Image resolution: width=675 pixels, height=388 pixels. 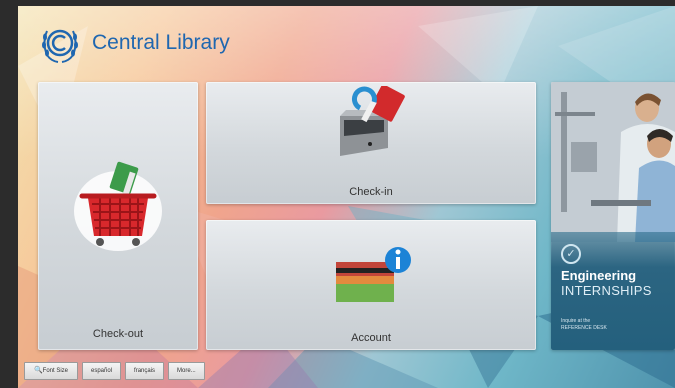 What do you see at coordinates (571, 254) in the screenshot?
I see `check-circle-icon: ✓` at bounding box center [571, 254].